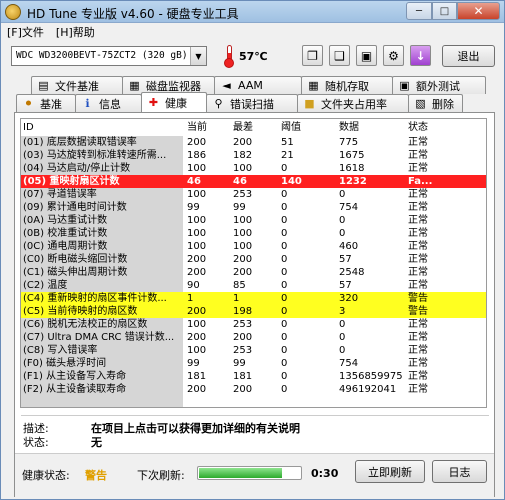  Describe the element at coordinates (109, 56) in the screenshot. I see `drive-select: WDC WD3200BEVT-75ZCT2 (320 gB) ▼` at that location.